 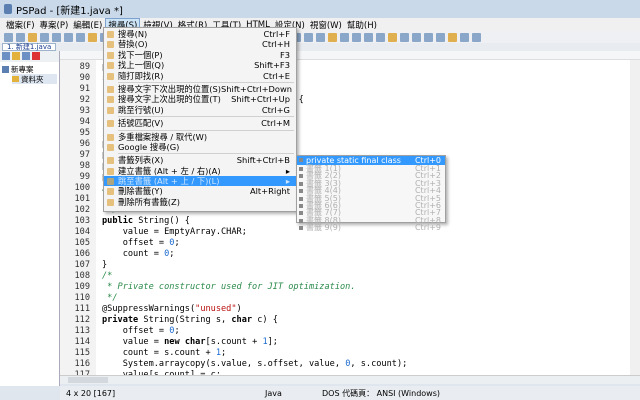 I want to click on horizontal-scrollbar, so click(x=350, y=379).